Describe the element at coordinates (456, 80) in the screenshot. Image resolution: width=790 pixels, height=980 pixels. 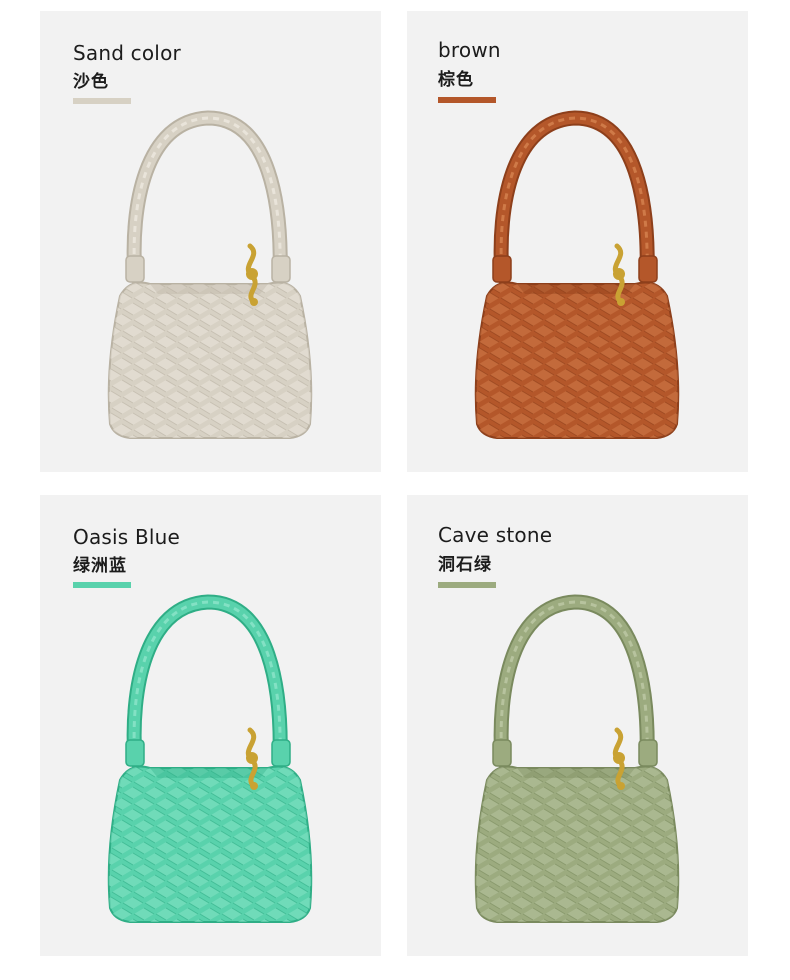
I see `variant-name-zh: 棕色` at that location.